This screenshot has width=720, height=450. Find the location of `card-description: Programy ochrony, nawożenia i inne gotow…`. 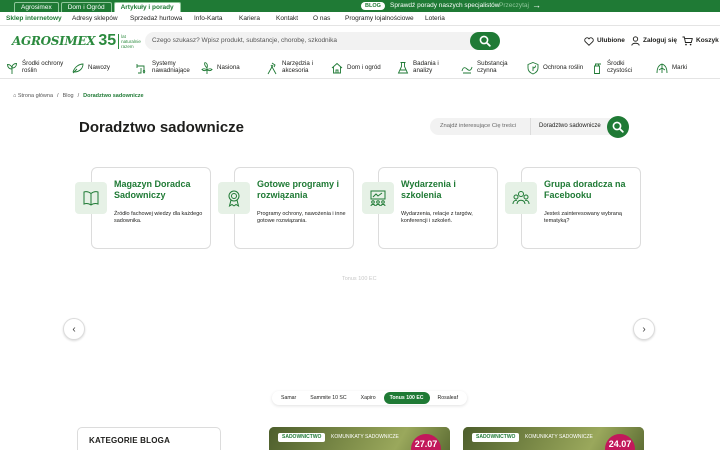

card-description: Programy ochrony, nawożenia i inne gotow… is located at coordinates (301, 217).